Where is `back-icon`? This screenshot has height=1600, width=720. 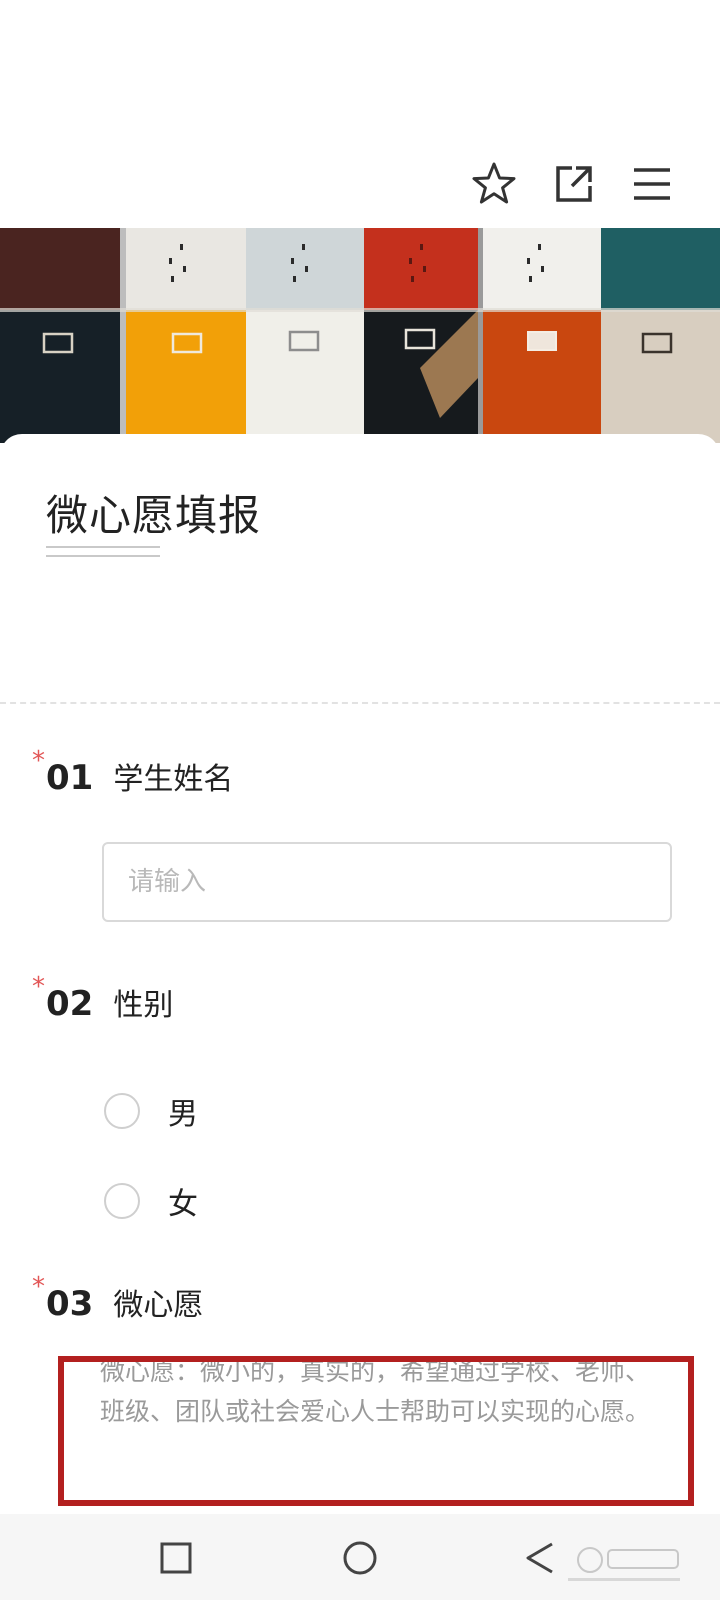 back-icon is located at coordinates (540, 1558).